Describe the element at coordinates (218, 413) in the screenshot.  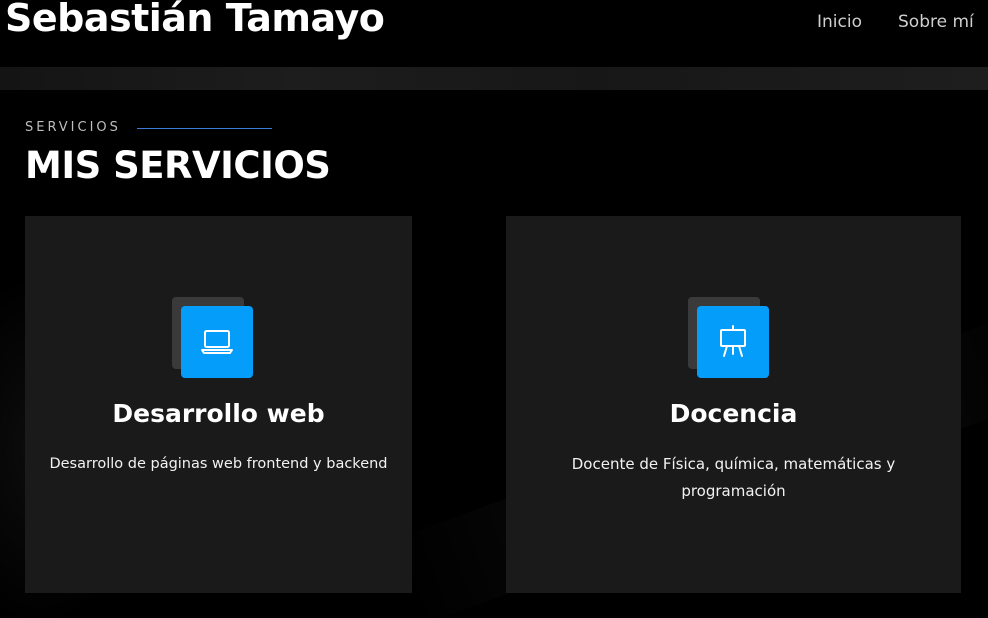
I see `service-title: Desarrollo web` at that location.